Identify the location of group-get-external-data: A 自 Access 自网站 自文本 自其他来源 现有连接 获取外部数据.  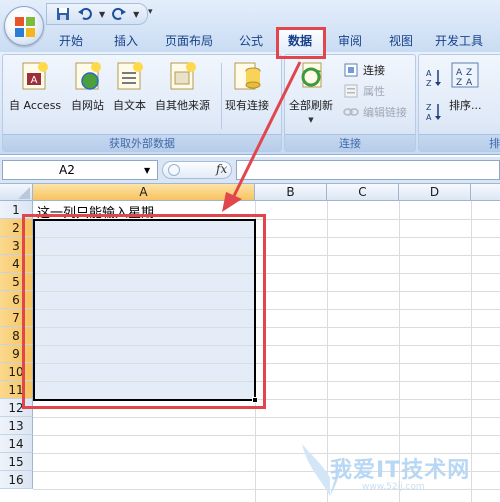
(142, 103).